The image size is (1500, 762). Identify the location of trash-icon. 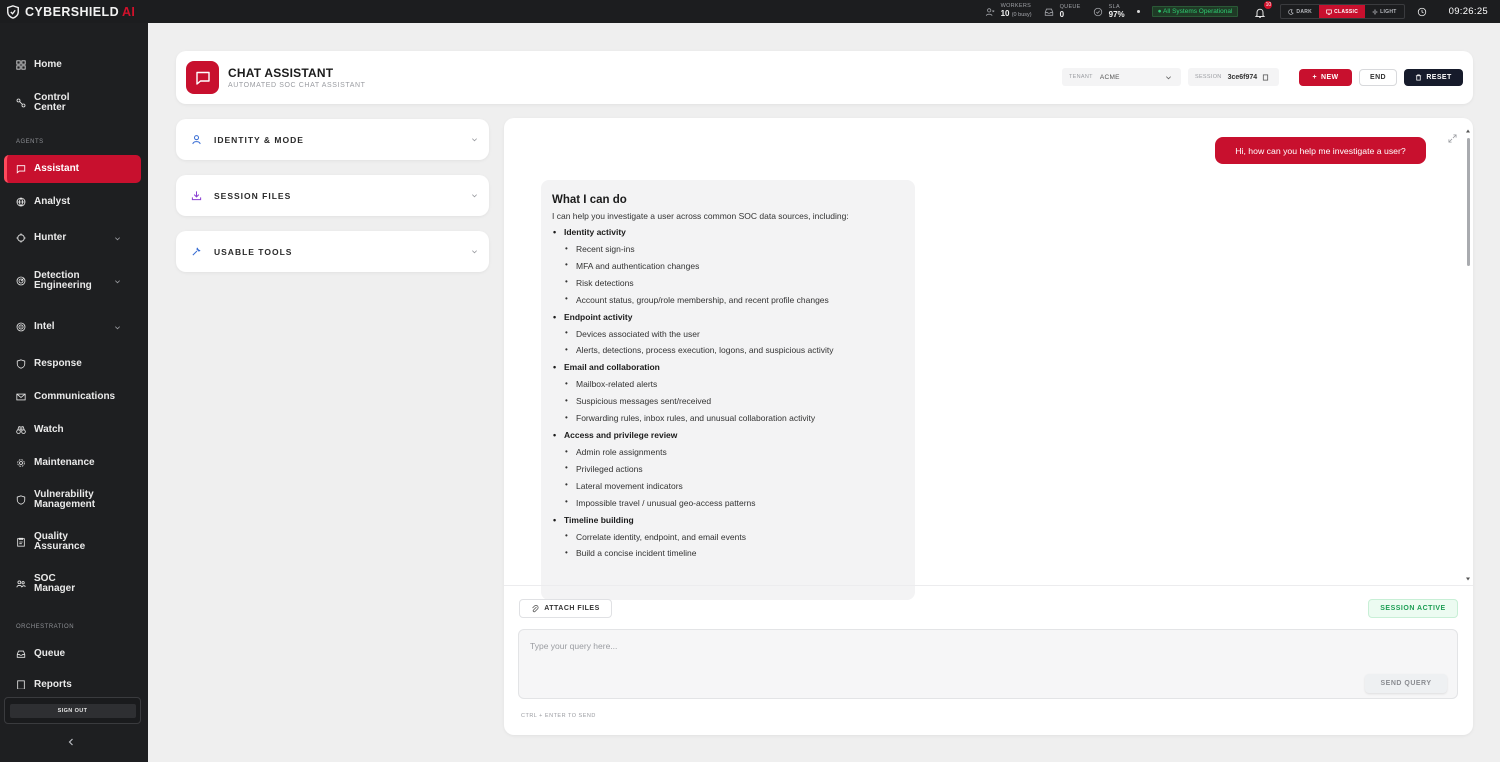
(1419, 77).